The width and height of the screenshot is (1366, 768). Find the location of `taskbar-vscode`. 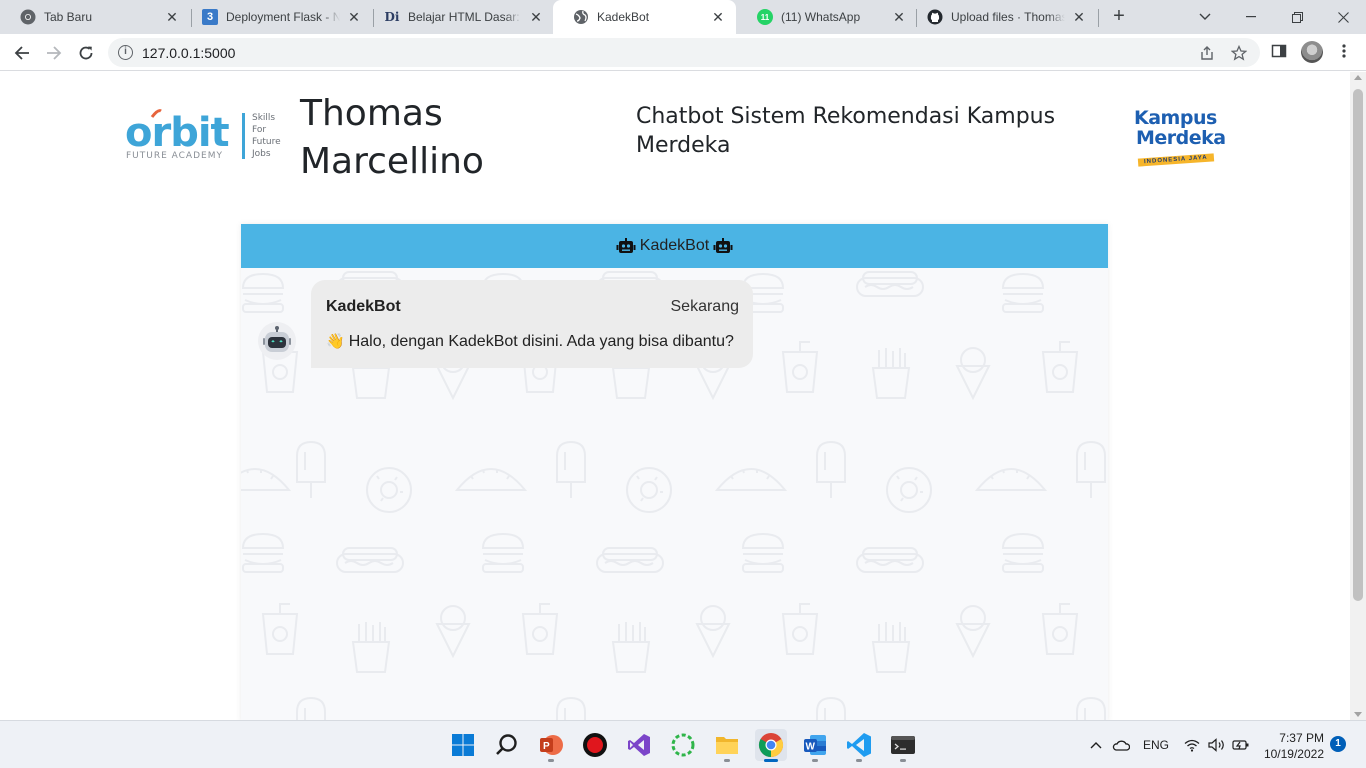

taskbar-vscode is located at coordinates (859, 745).